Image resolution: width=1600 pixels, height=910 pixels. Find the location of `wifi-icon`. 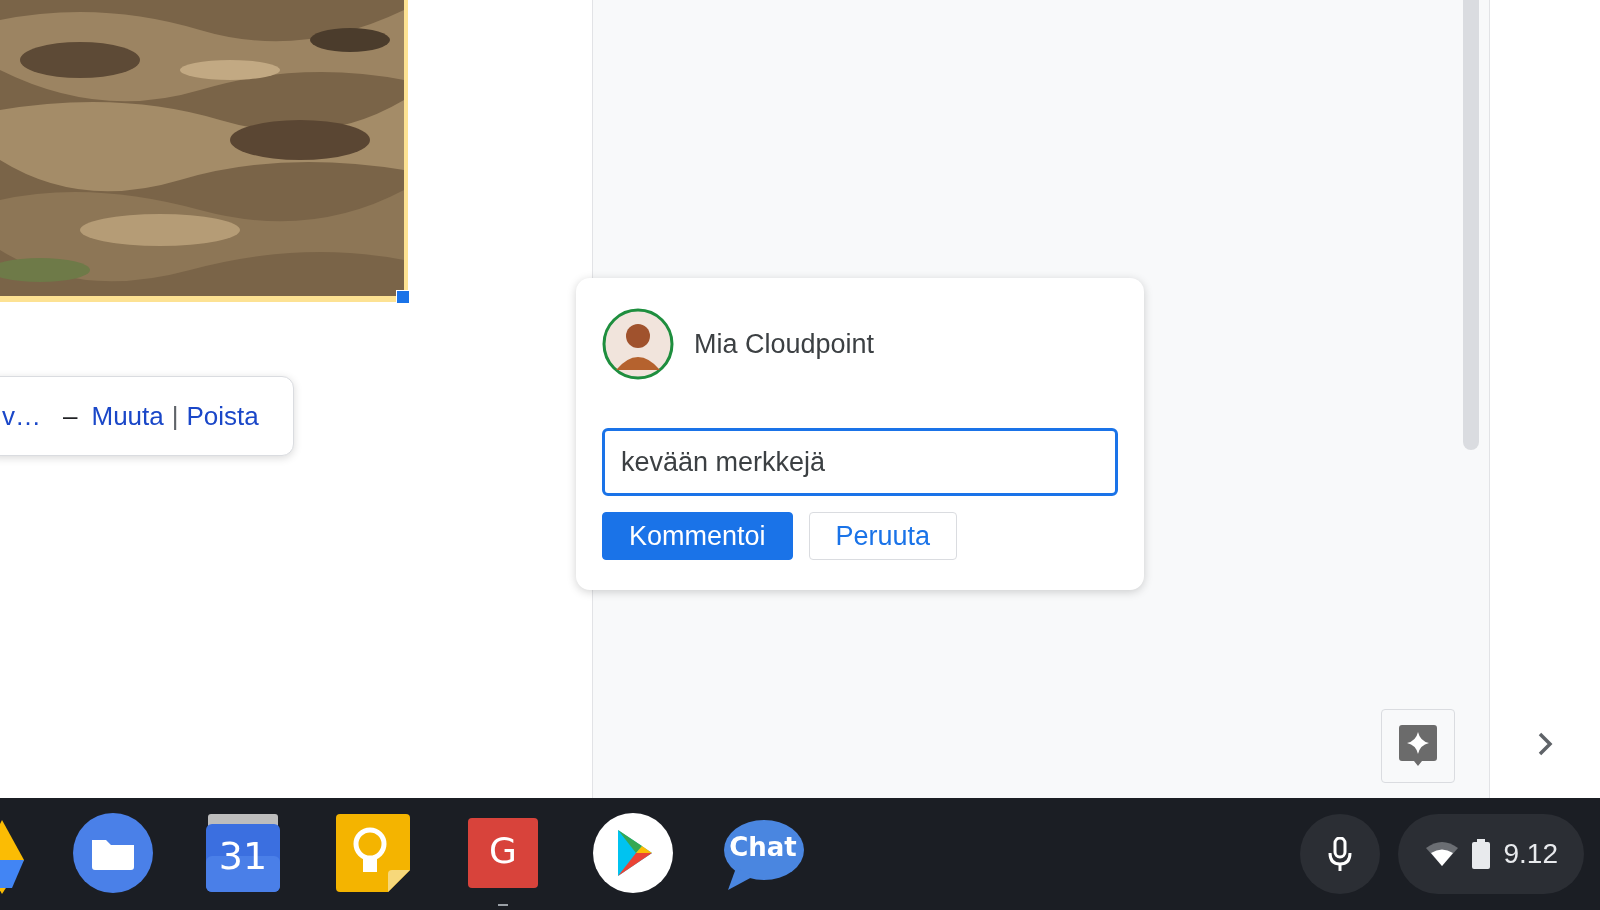

wifi-icon is located at coordinates (1441, 854).